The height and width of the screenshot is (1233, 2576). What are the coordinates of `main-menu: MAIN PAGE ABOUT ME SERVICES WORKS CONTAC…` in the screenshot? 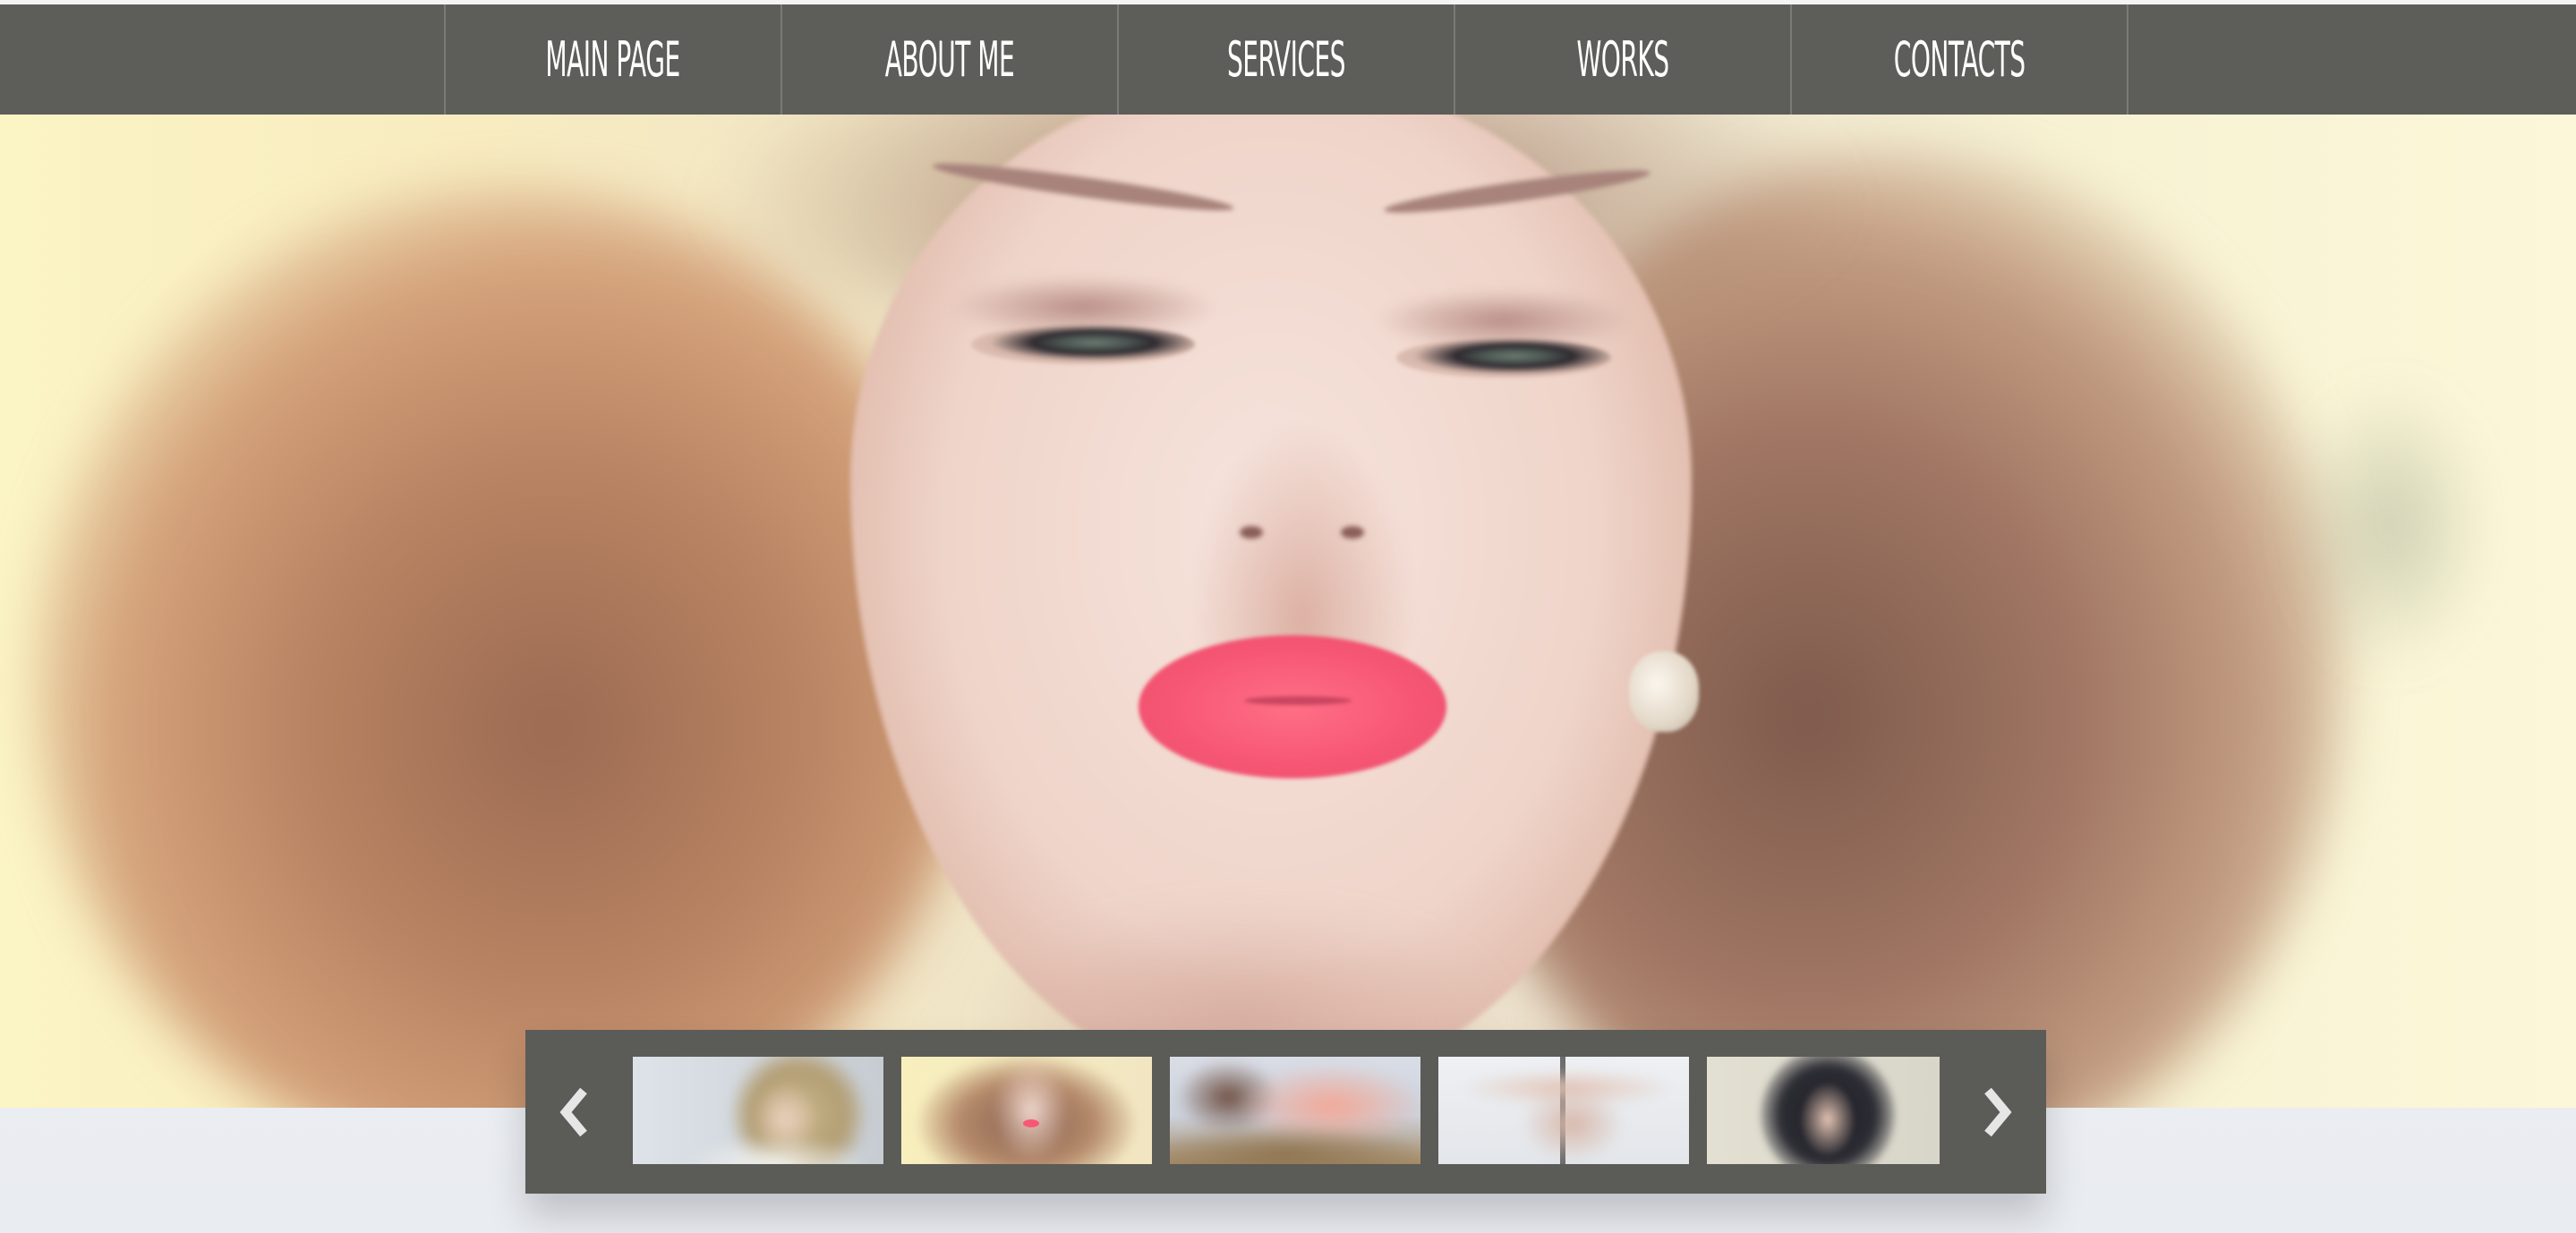 It's located at (1286, 59).